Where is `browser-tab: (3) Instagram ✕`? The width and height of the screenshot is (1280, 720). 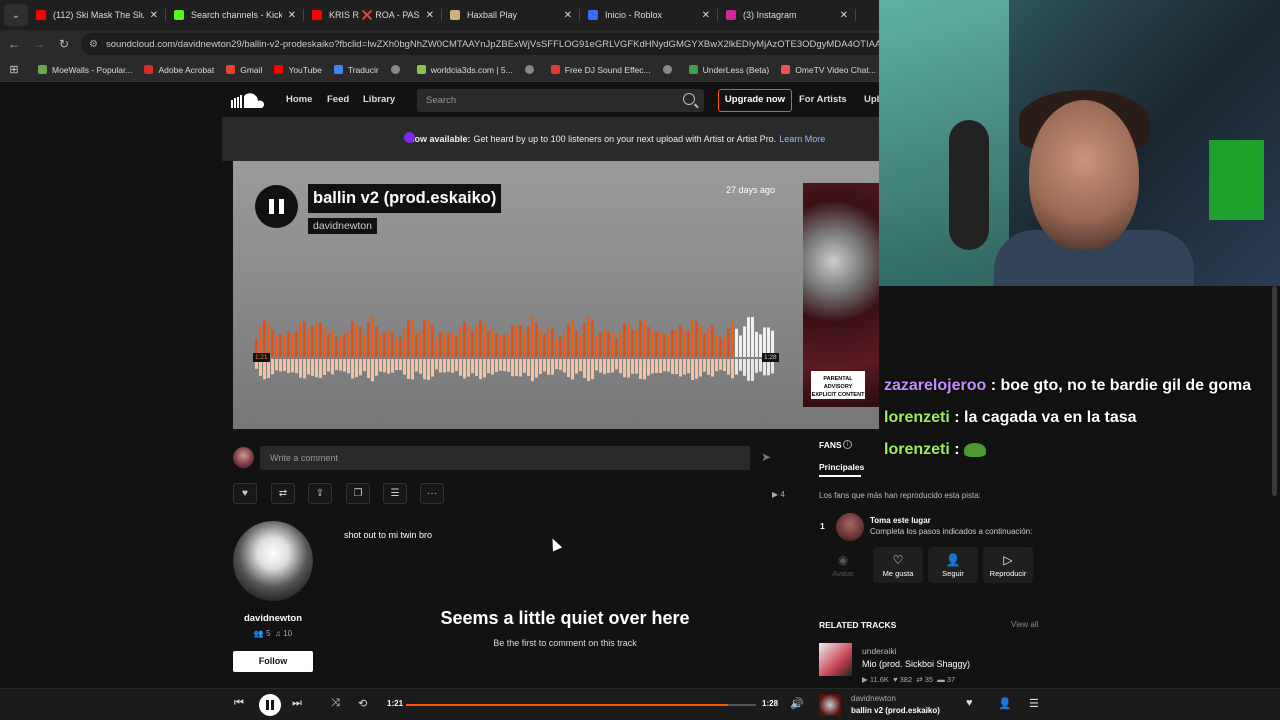
browser-tab: (3) Instagram ✕ is located at coordinates (787, 15).